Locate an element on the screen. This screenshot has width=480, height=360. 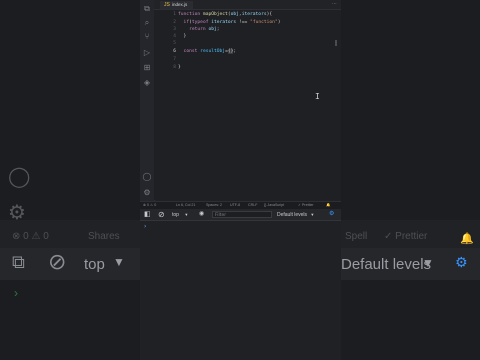
background-levels-caret: ▼ is located at coordinates (428, 263).